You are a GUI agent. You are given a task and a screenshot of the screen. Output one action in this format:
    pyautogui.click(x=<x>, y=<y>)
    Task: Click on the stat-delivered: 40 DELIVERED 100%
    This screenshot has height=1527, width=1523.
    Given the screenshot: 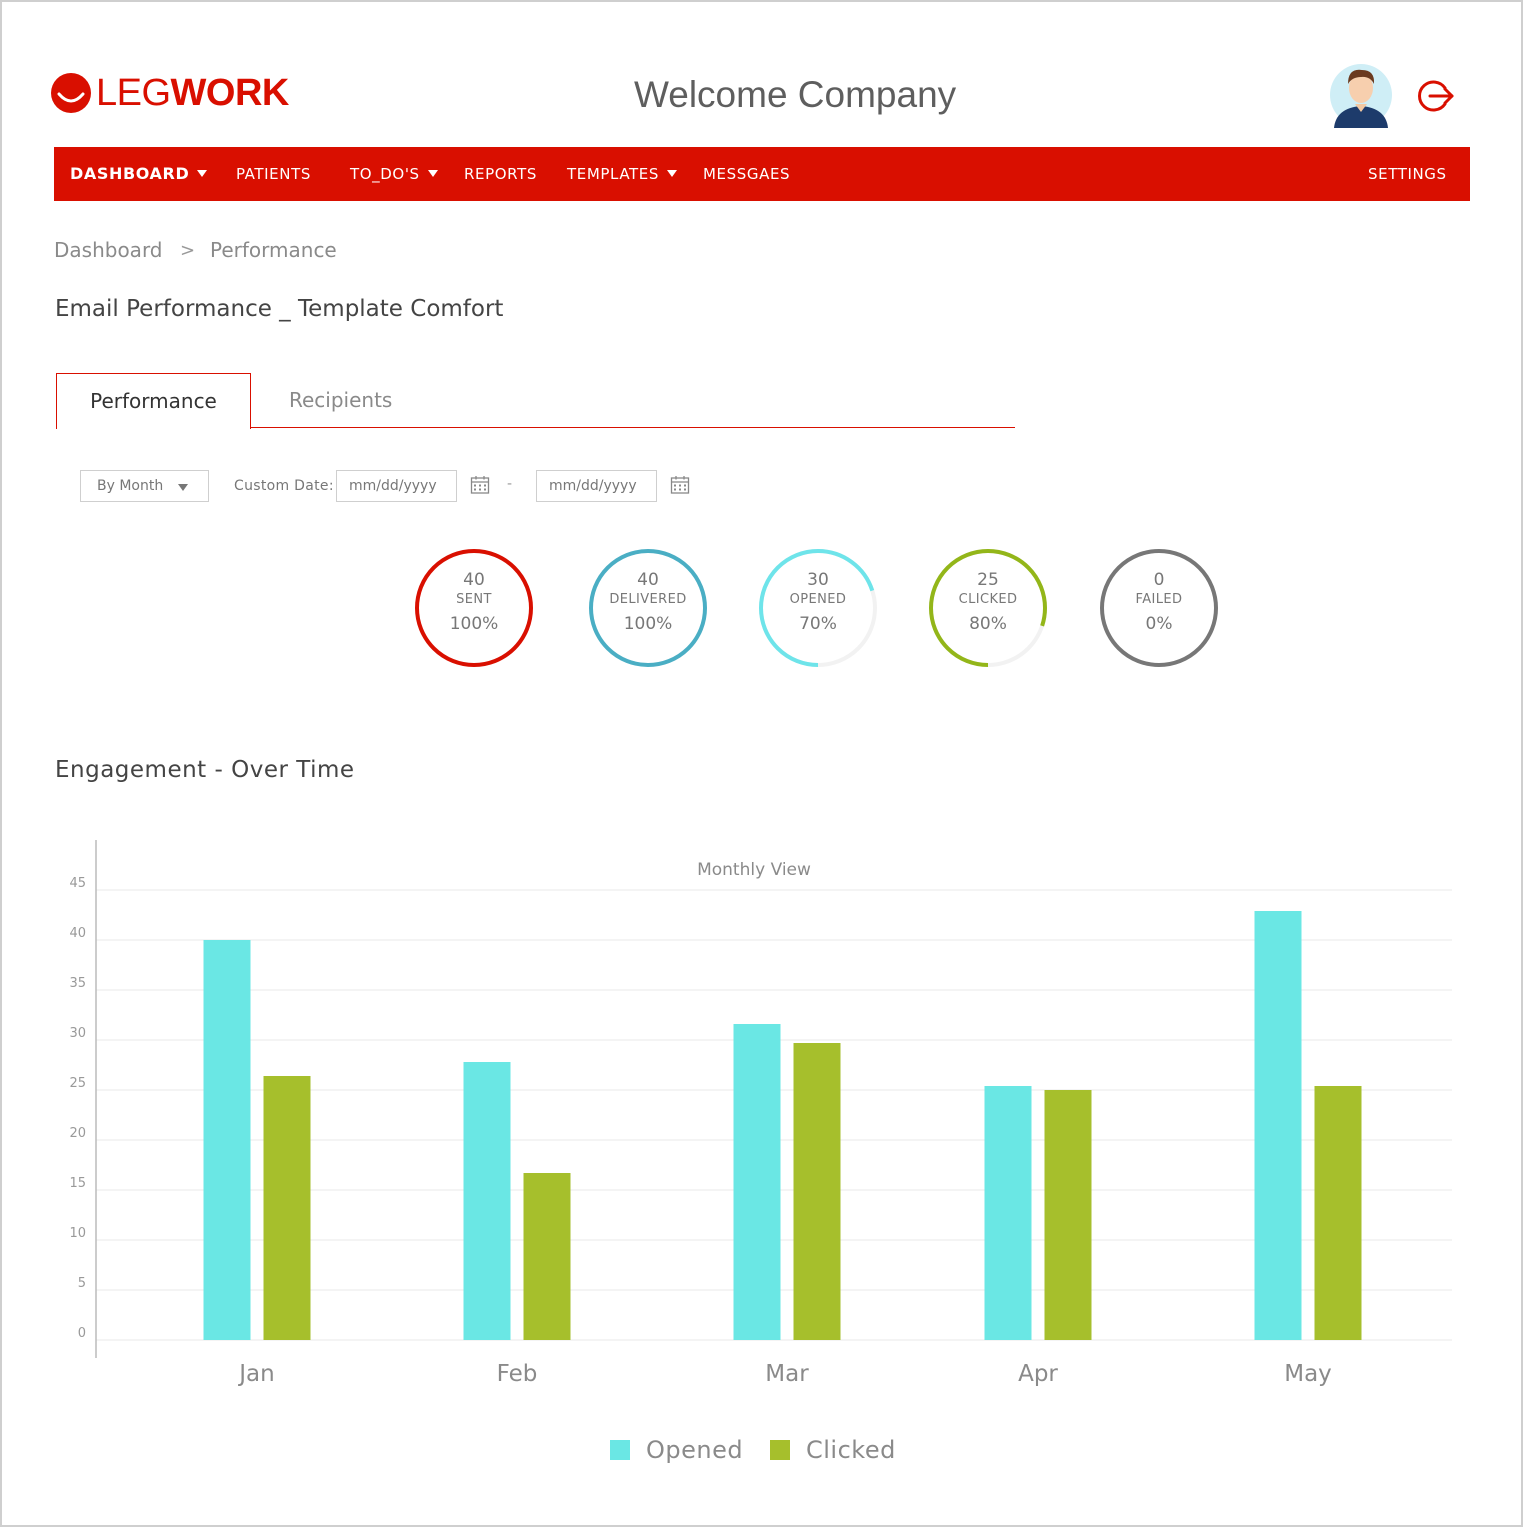 What is the action you would take?
    pyautogui.click(x=648, y=608)
    